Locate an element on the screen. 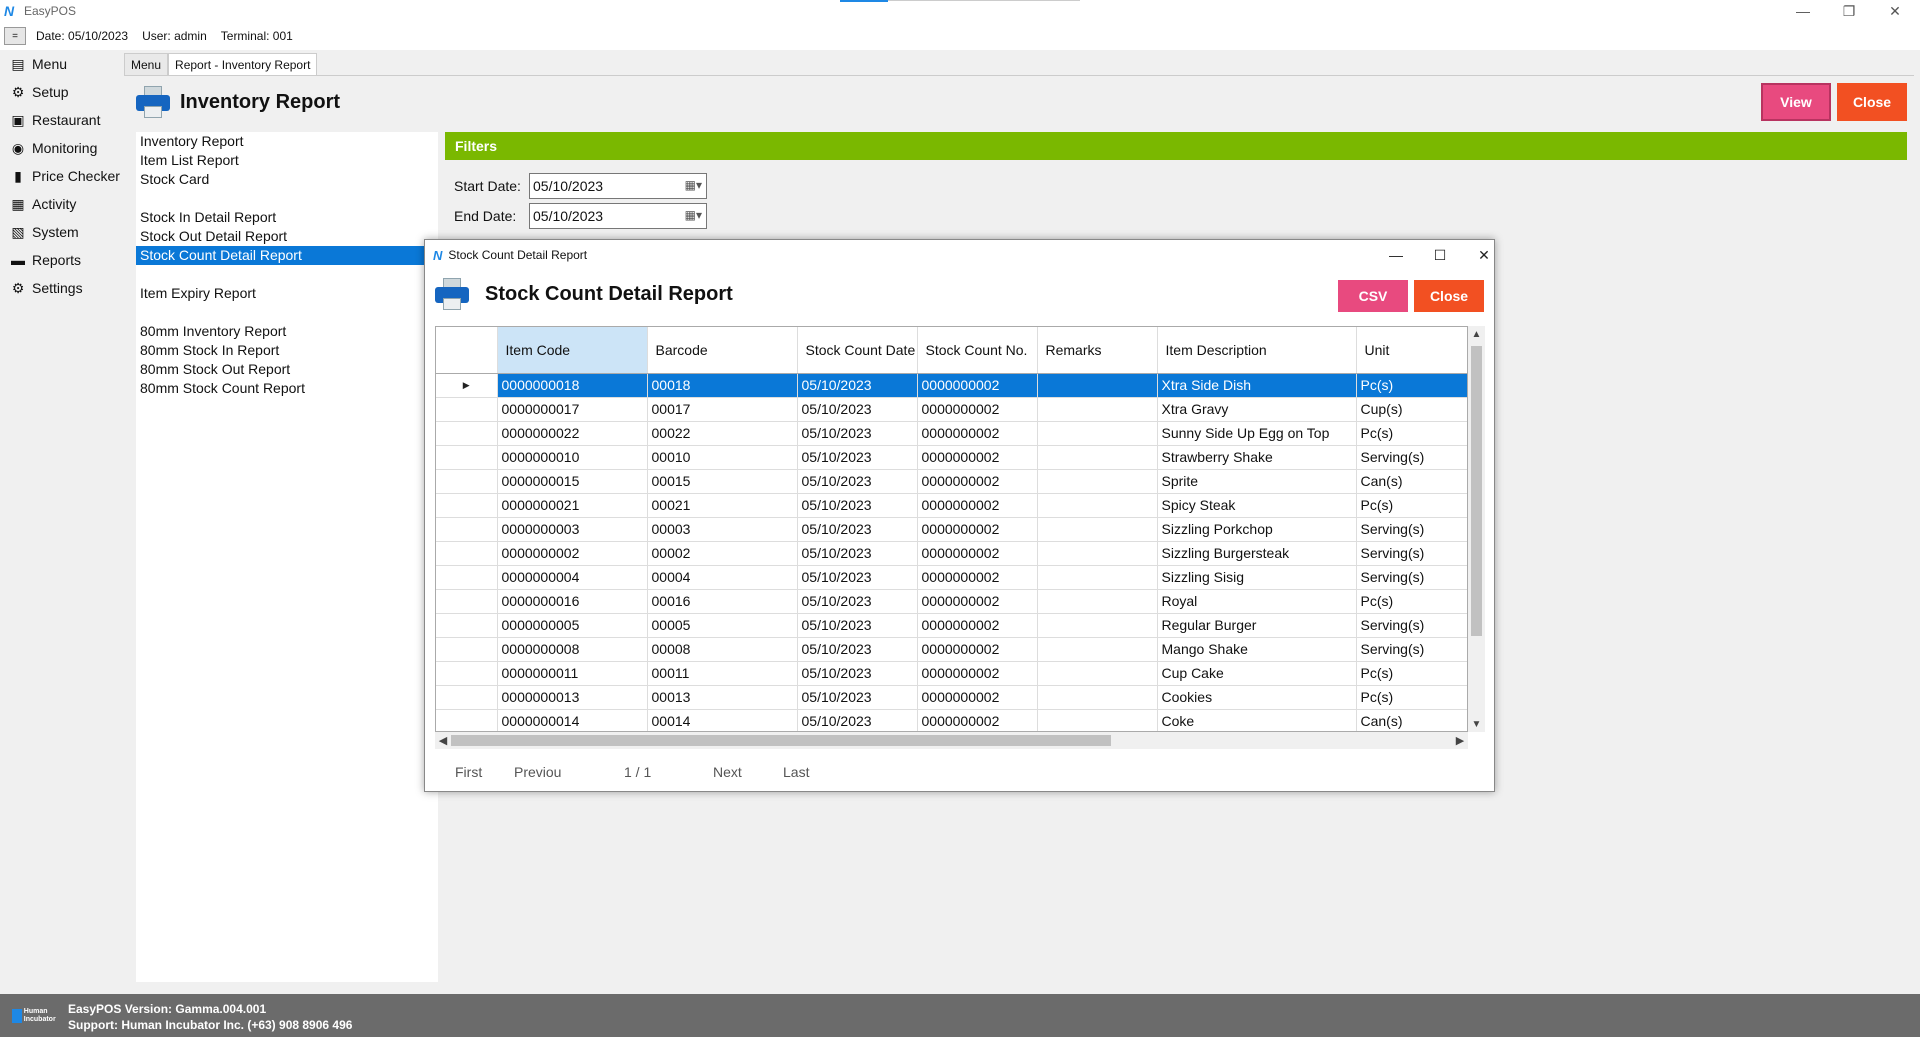  nav-item-setup: ⚙ Setup is located at coordinates (61, 92).